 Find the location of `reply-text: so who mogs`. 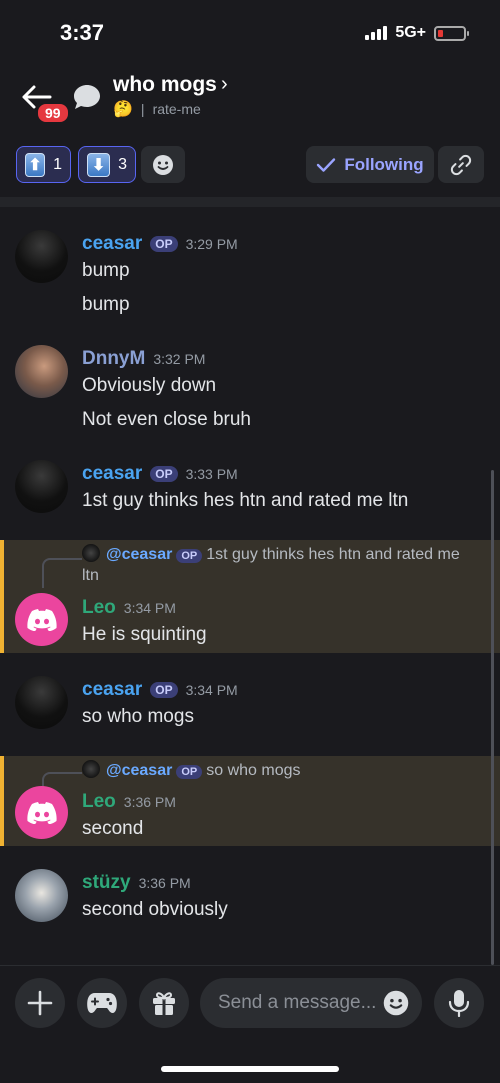

reply-text: so who mogs is located at coordinates (253, 770).